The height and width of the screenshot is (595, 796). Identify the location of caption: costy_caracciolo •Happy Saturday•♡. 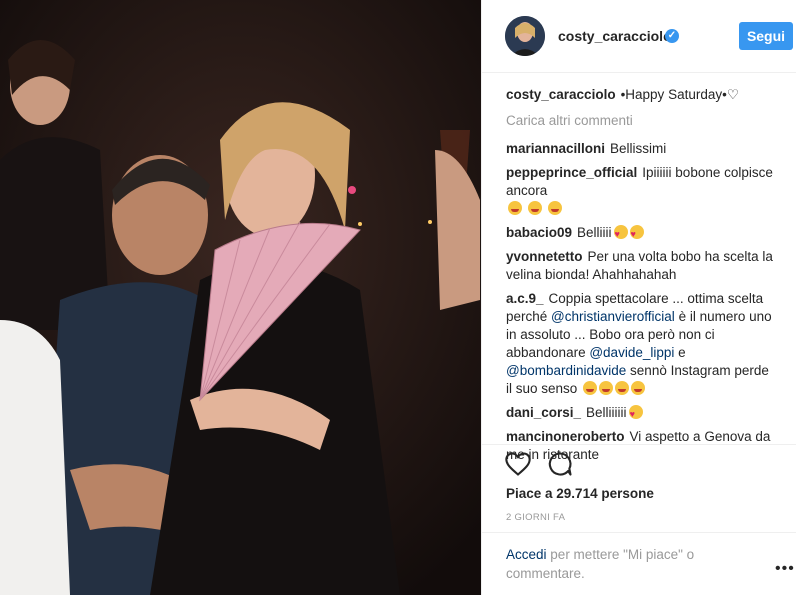
(641, 95).